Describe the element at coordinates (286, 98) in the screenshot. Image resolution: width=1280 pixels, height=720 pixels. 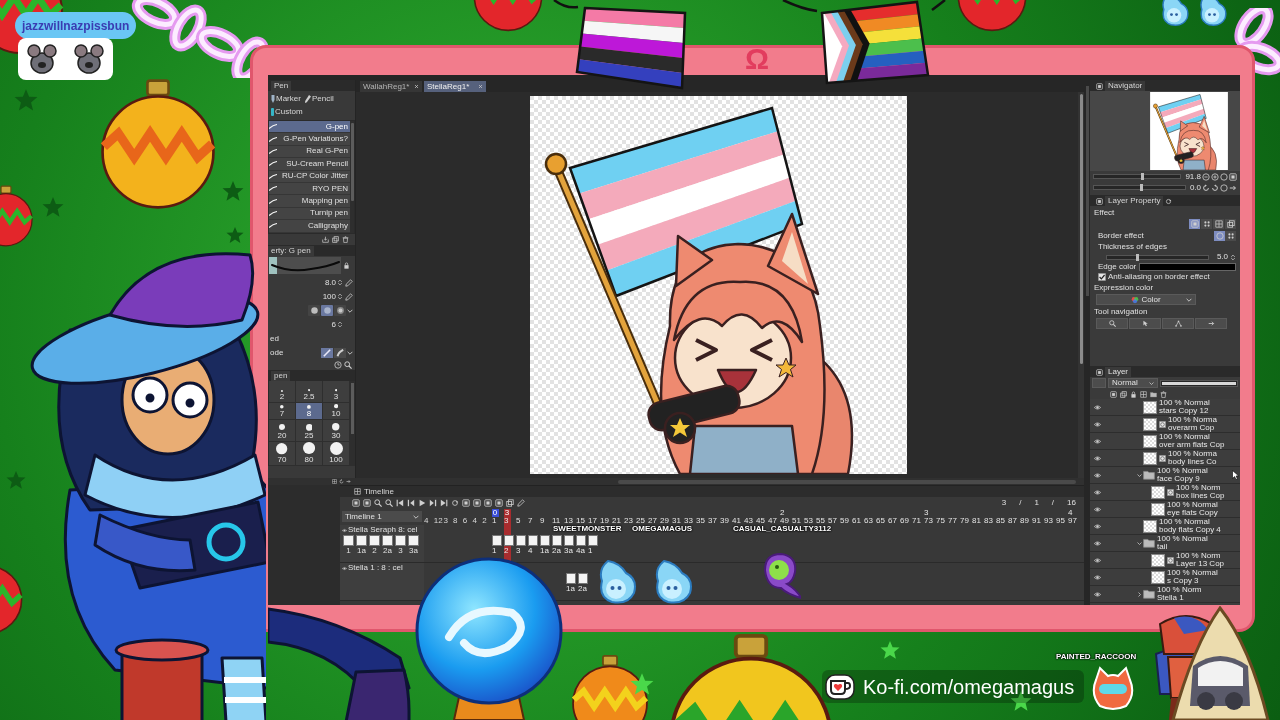
I see `tool-group-tab: Marker` at that location.